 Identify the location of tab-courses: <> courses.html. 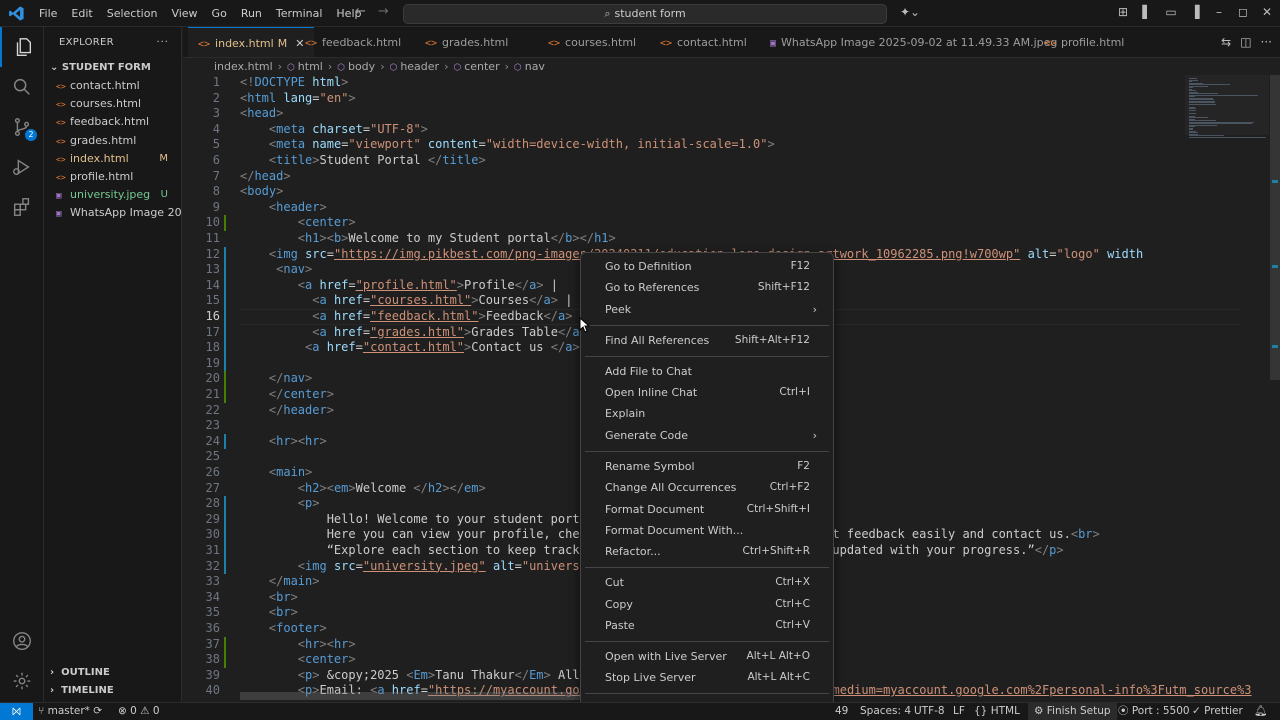
(592, 42).